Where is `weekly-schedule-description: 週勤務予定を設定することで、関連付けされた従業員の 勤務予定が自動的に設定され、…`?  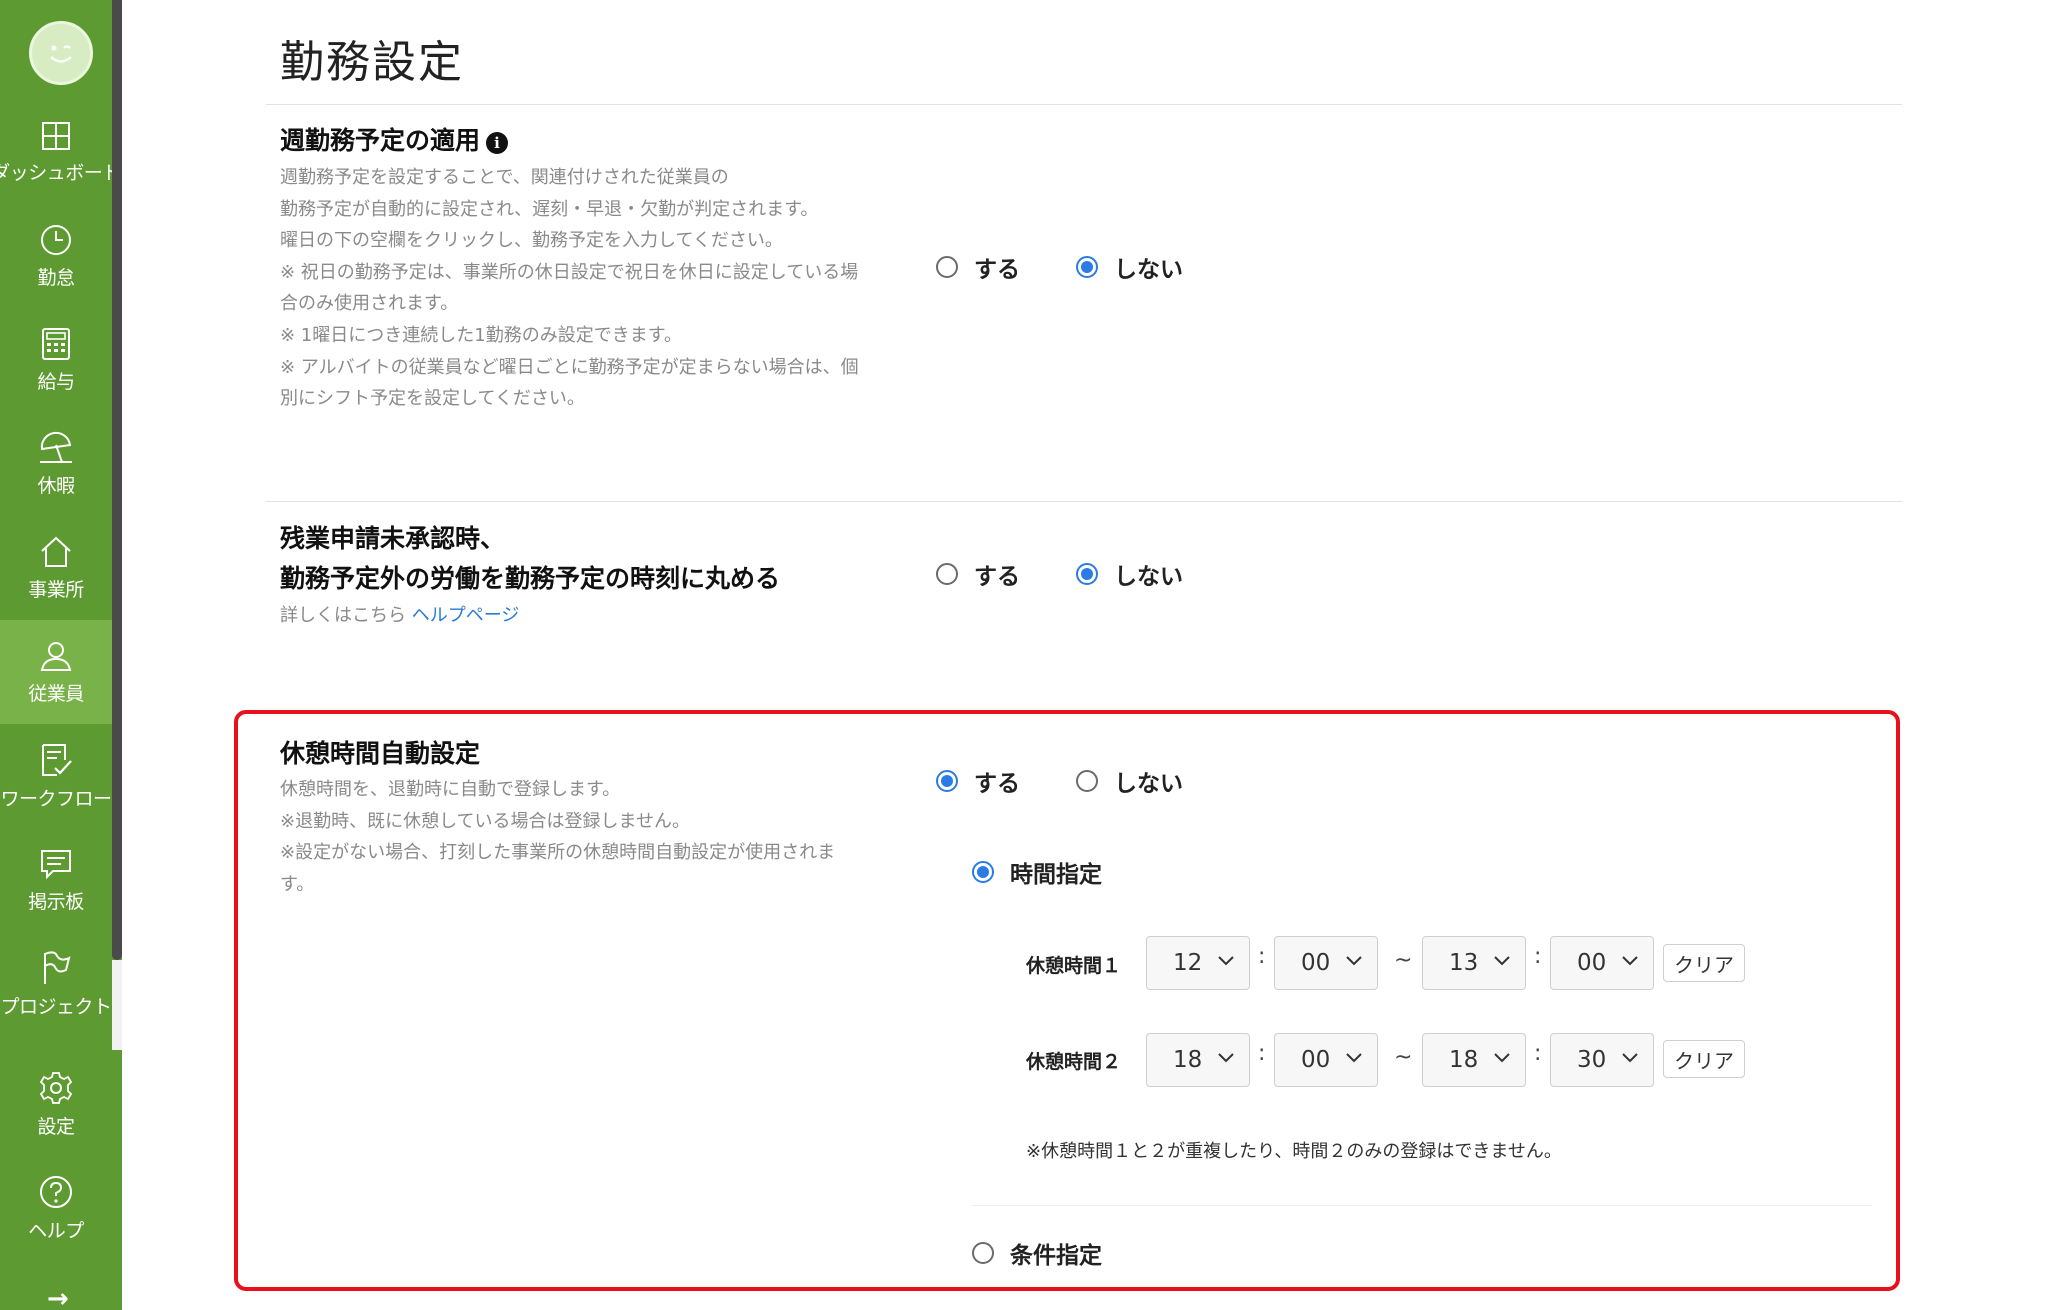
weekly-schedule-description: 週勤務予定を設定することで、関連付けされた従業員の 勤務予定が自動的に設定され、… is located at coordinates (600, 288).